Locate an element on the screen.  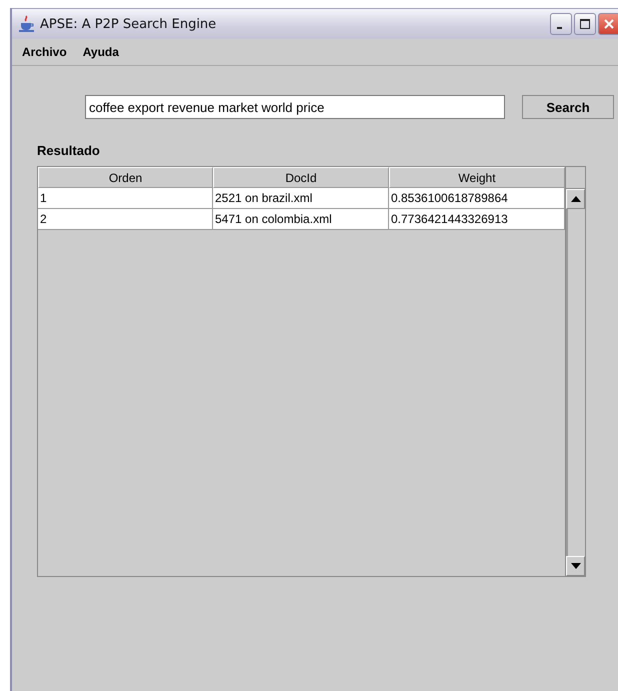
table-cell: 0.8536100618789864 is located at coordinates (477, 198).